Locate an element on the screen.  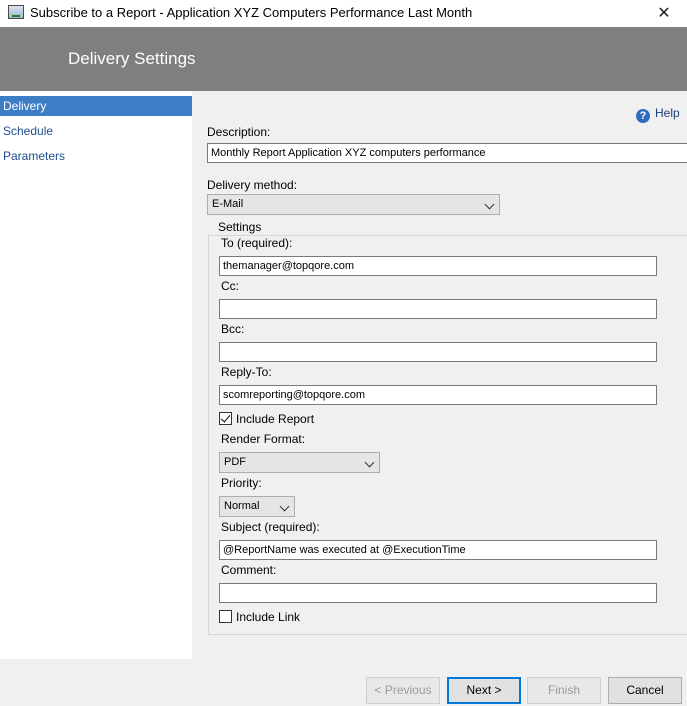
render-format-select: PDF is located at coordinates (299, 462).